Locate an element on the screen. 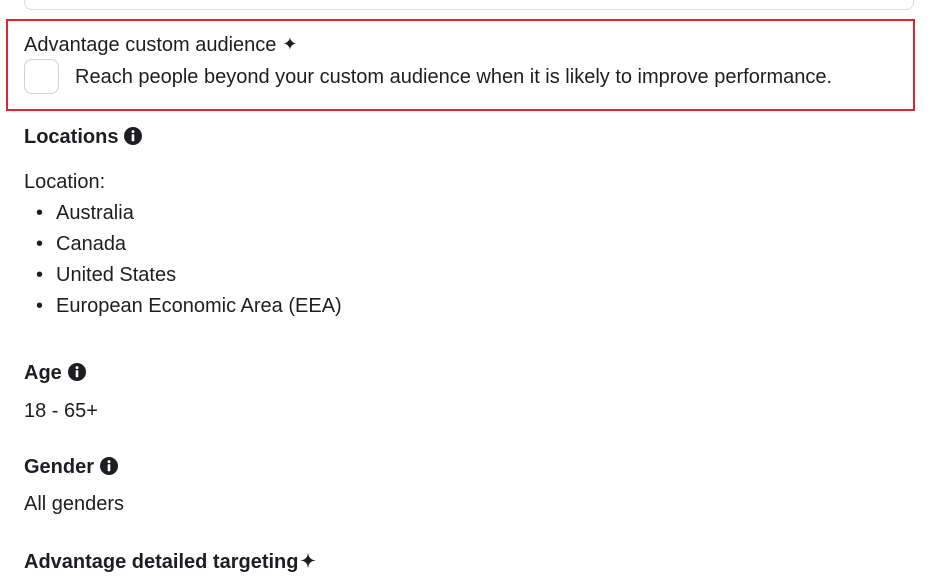 The height and width of the screenshot is (583, 941). advantage-detailed-targeting-heading: Advantage detailed targeting ✦ is located at coordinates (170, 561).